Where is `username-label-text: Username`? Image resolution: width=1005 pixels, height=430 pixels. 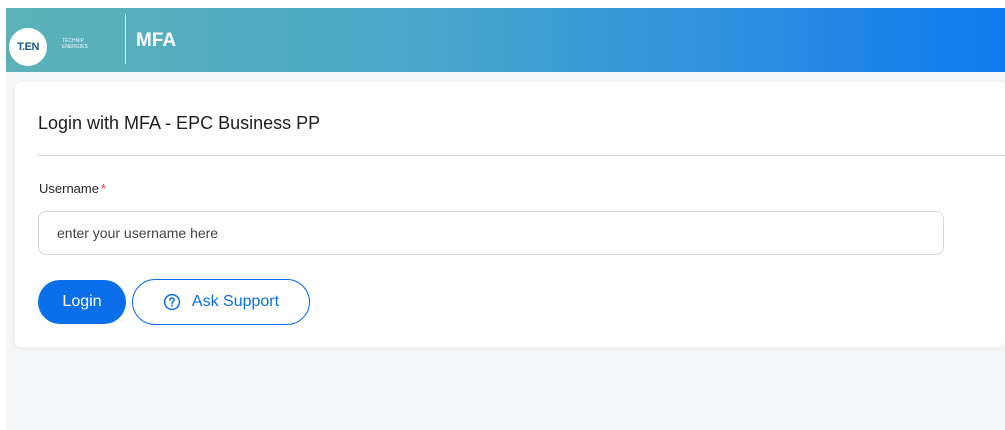 username-label-text: Username is located at coordinates (69, 188).